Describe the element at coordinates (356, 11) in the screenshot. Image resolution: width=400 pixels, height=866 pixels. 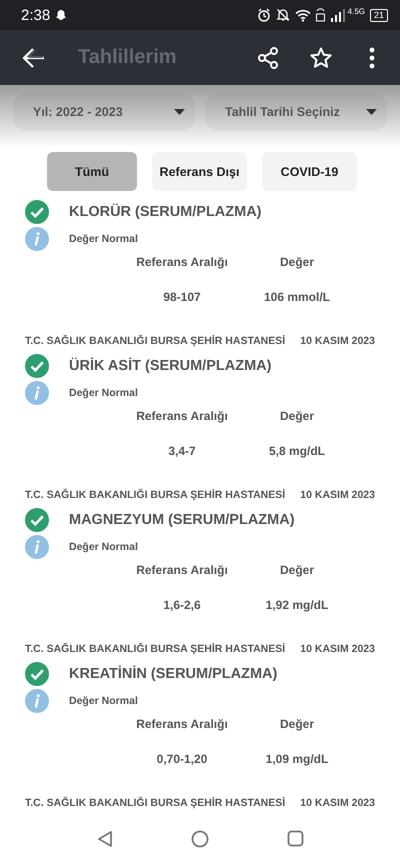
I see `network-type: 4.5G` at that location.